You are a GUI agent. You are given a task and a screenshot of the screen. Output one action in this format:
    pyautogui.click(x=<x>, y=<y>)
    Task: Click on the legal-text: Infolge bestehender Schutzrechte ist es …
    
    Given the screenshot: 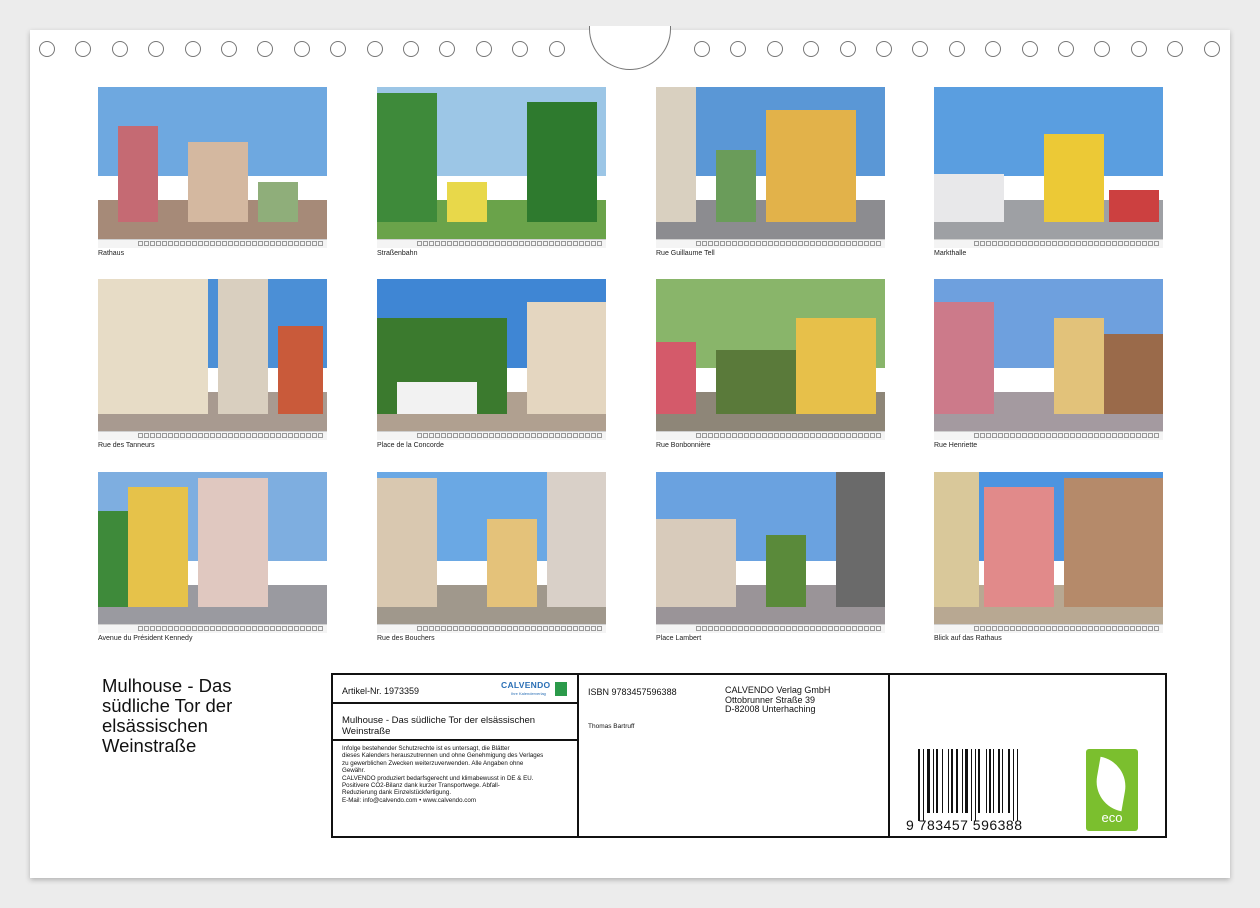 What is the action you would take?
    pyautogui.click(x=443, y=774)
    